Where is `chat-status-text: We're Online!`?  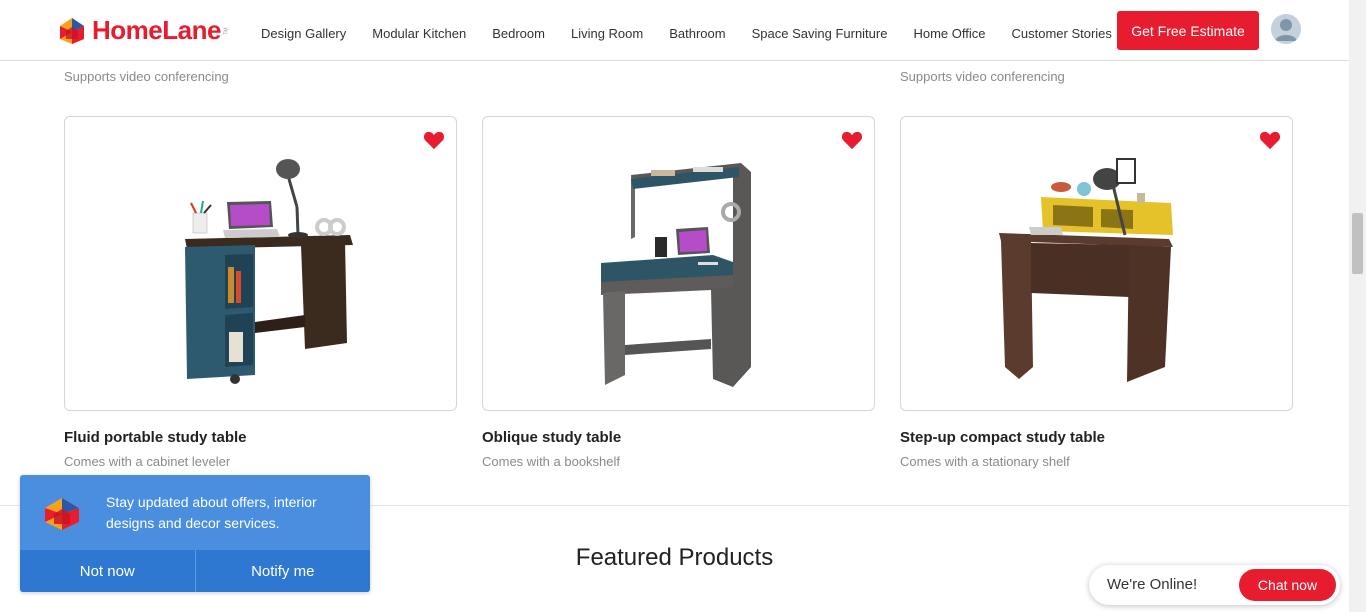 chat-status-text: We're Online! is located at coordinates (1152, 584).